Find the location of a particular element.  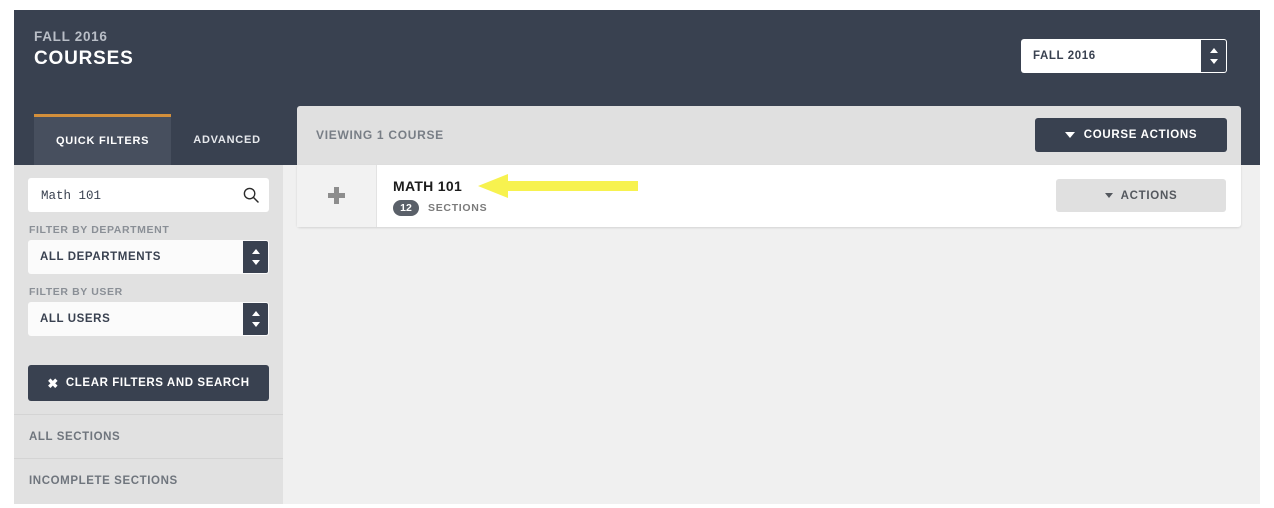

clear-filters-label: CLEAR FILTERS AND SEARCH is located at coordinates (157, 383).